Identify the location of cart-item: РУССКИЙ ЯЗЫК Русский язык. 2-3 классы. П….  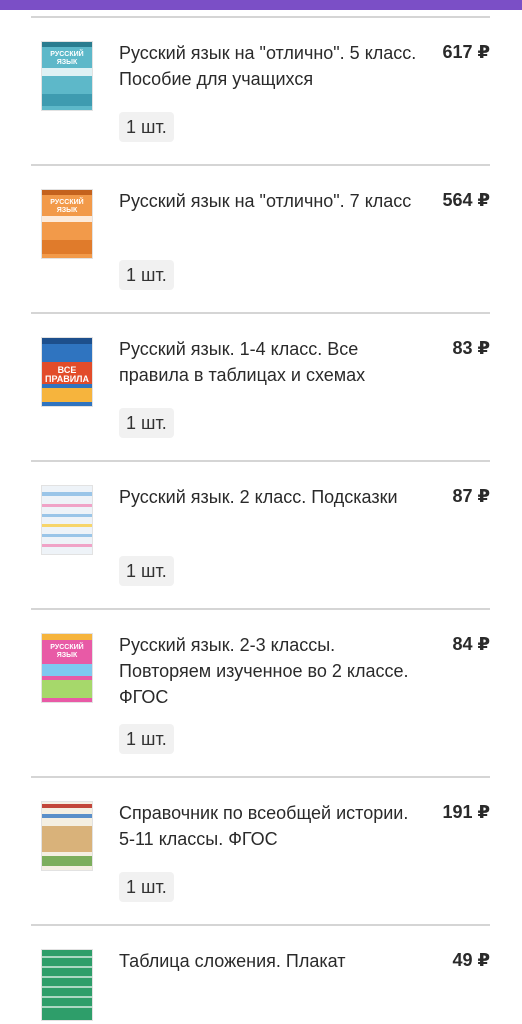
(260, 692).